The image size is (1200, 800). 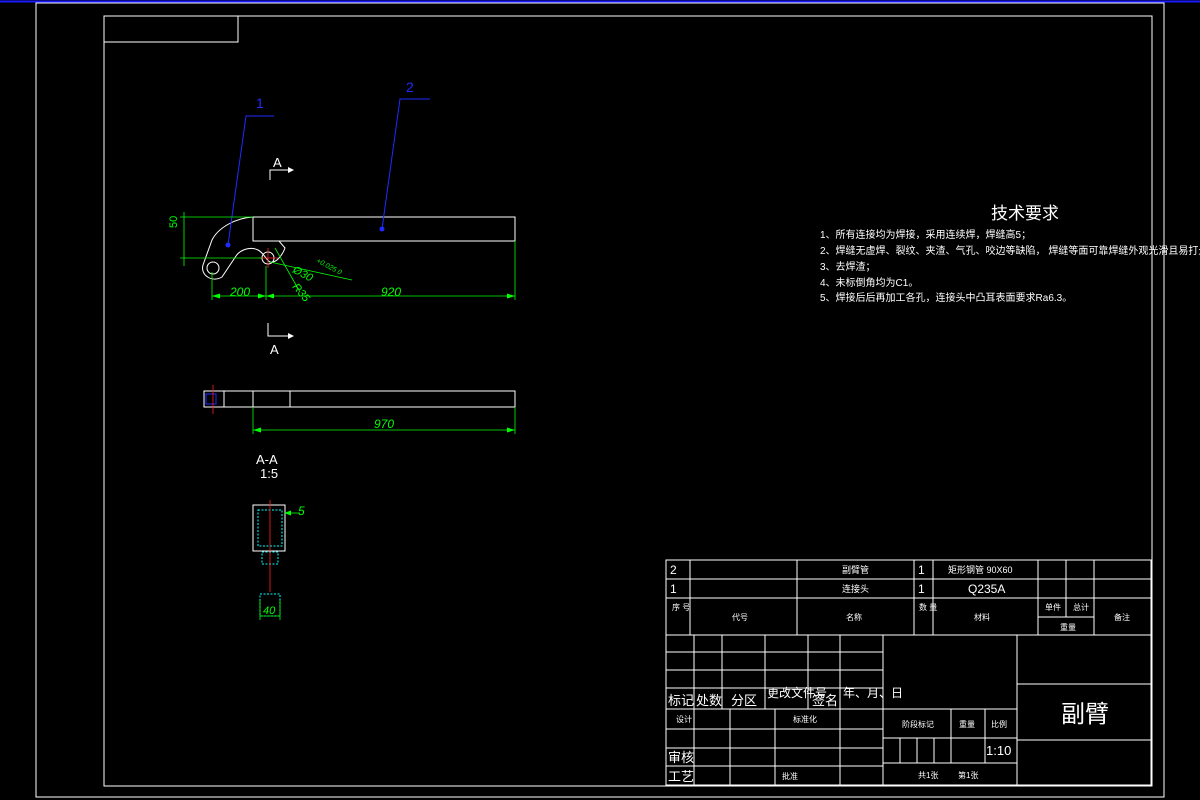 What do you see at coordinates (277, 330) in the screenshot?
I see `section-mark-bottom-line` at bounding box center [277, 330].